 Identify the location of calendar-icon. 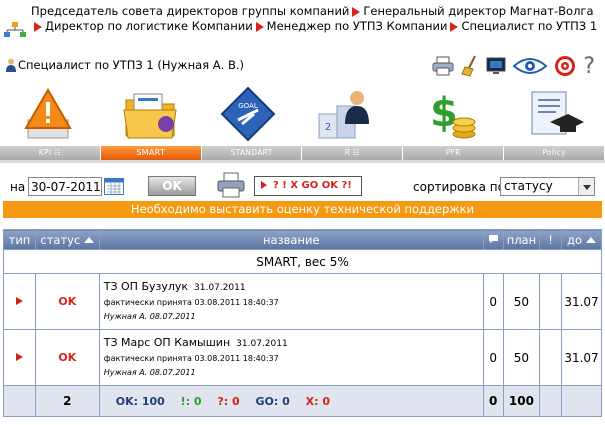
(114, 186).